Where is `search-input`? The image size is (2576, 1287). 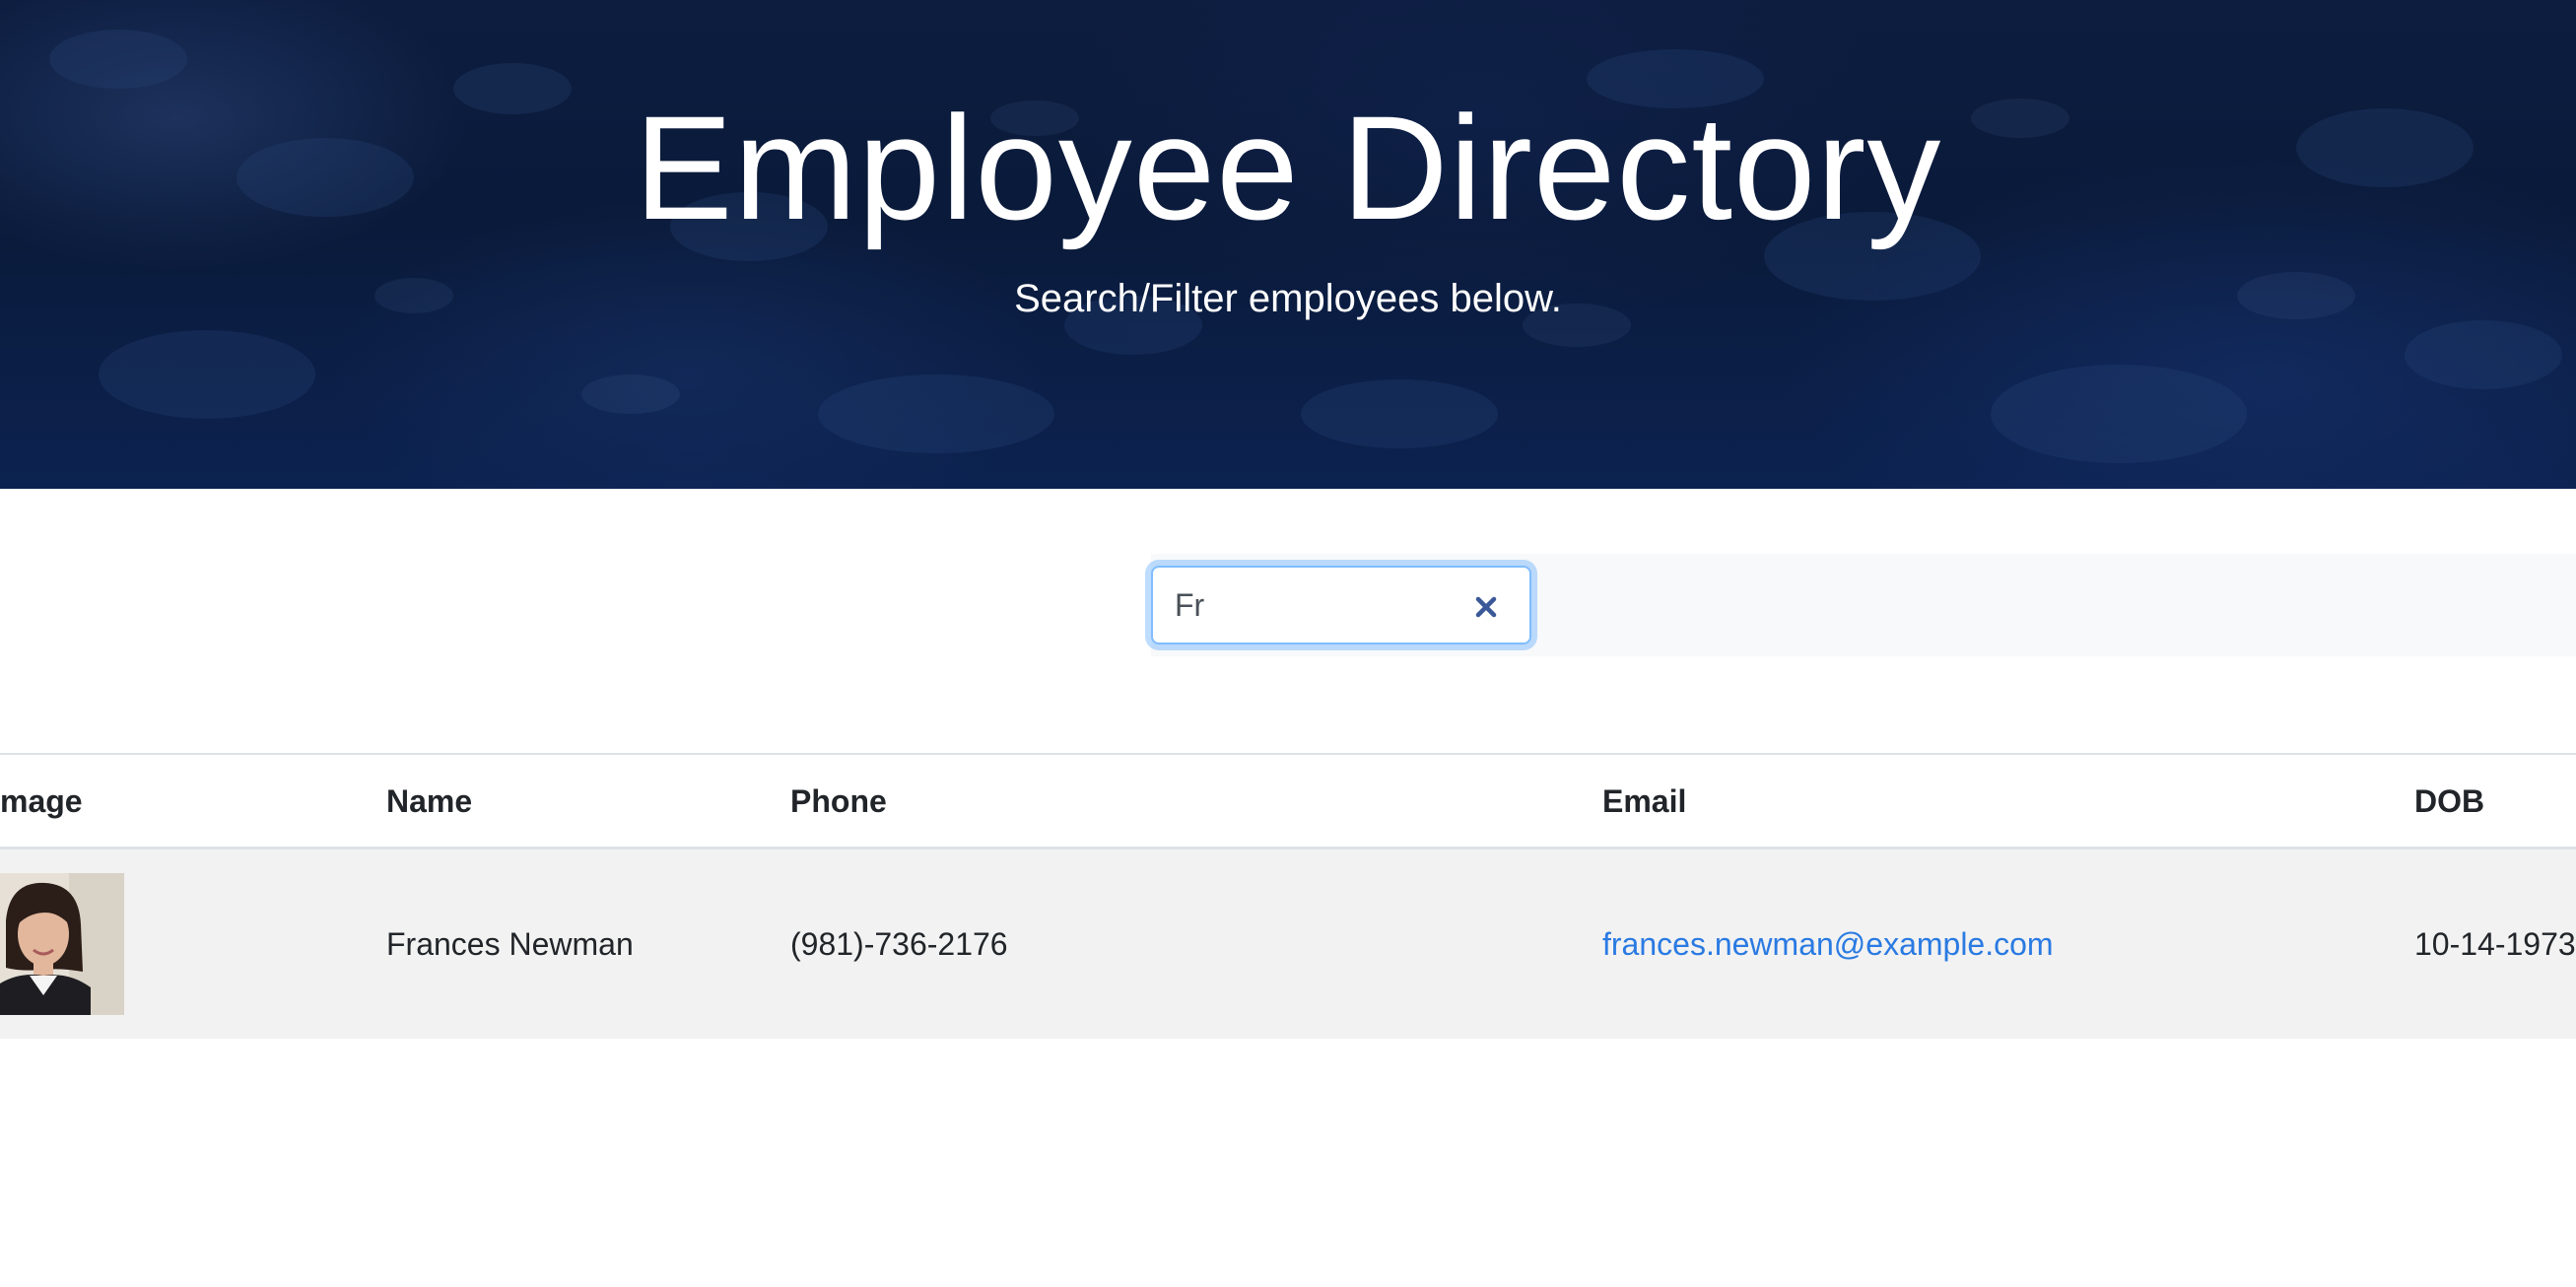 search-input is located at coordinates (1303, 605).